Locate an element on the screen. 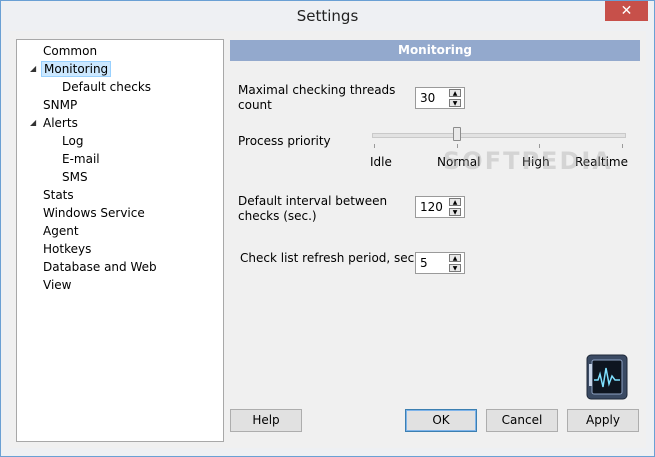  tree-item-label: Common is located at coordinates (70, 51).